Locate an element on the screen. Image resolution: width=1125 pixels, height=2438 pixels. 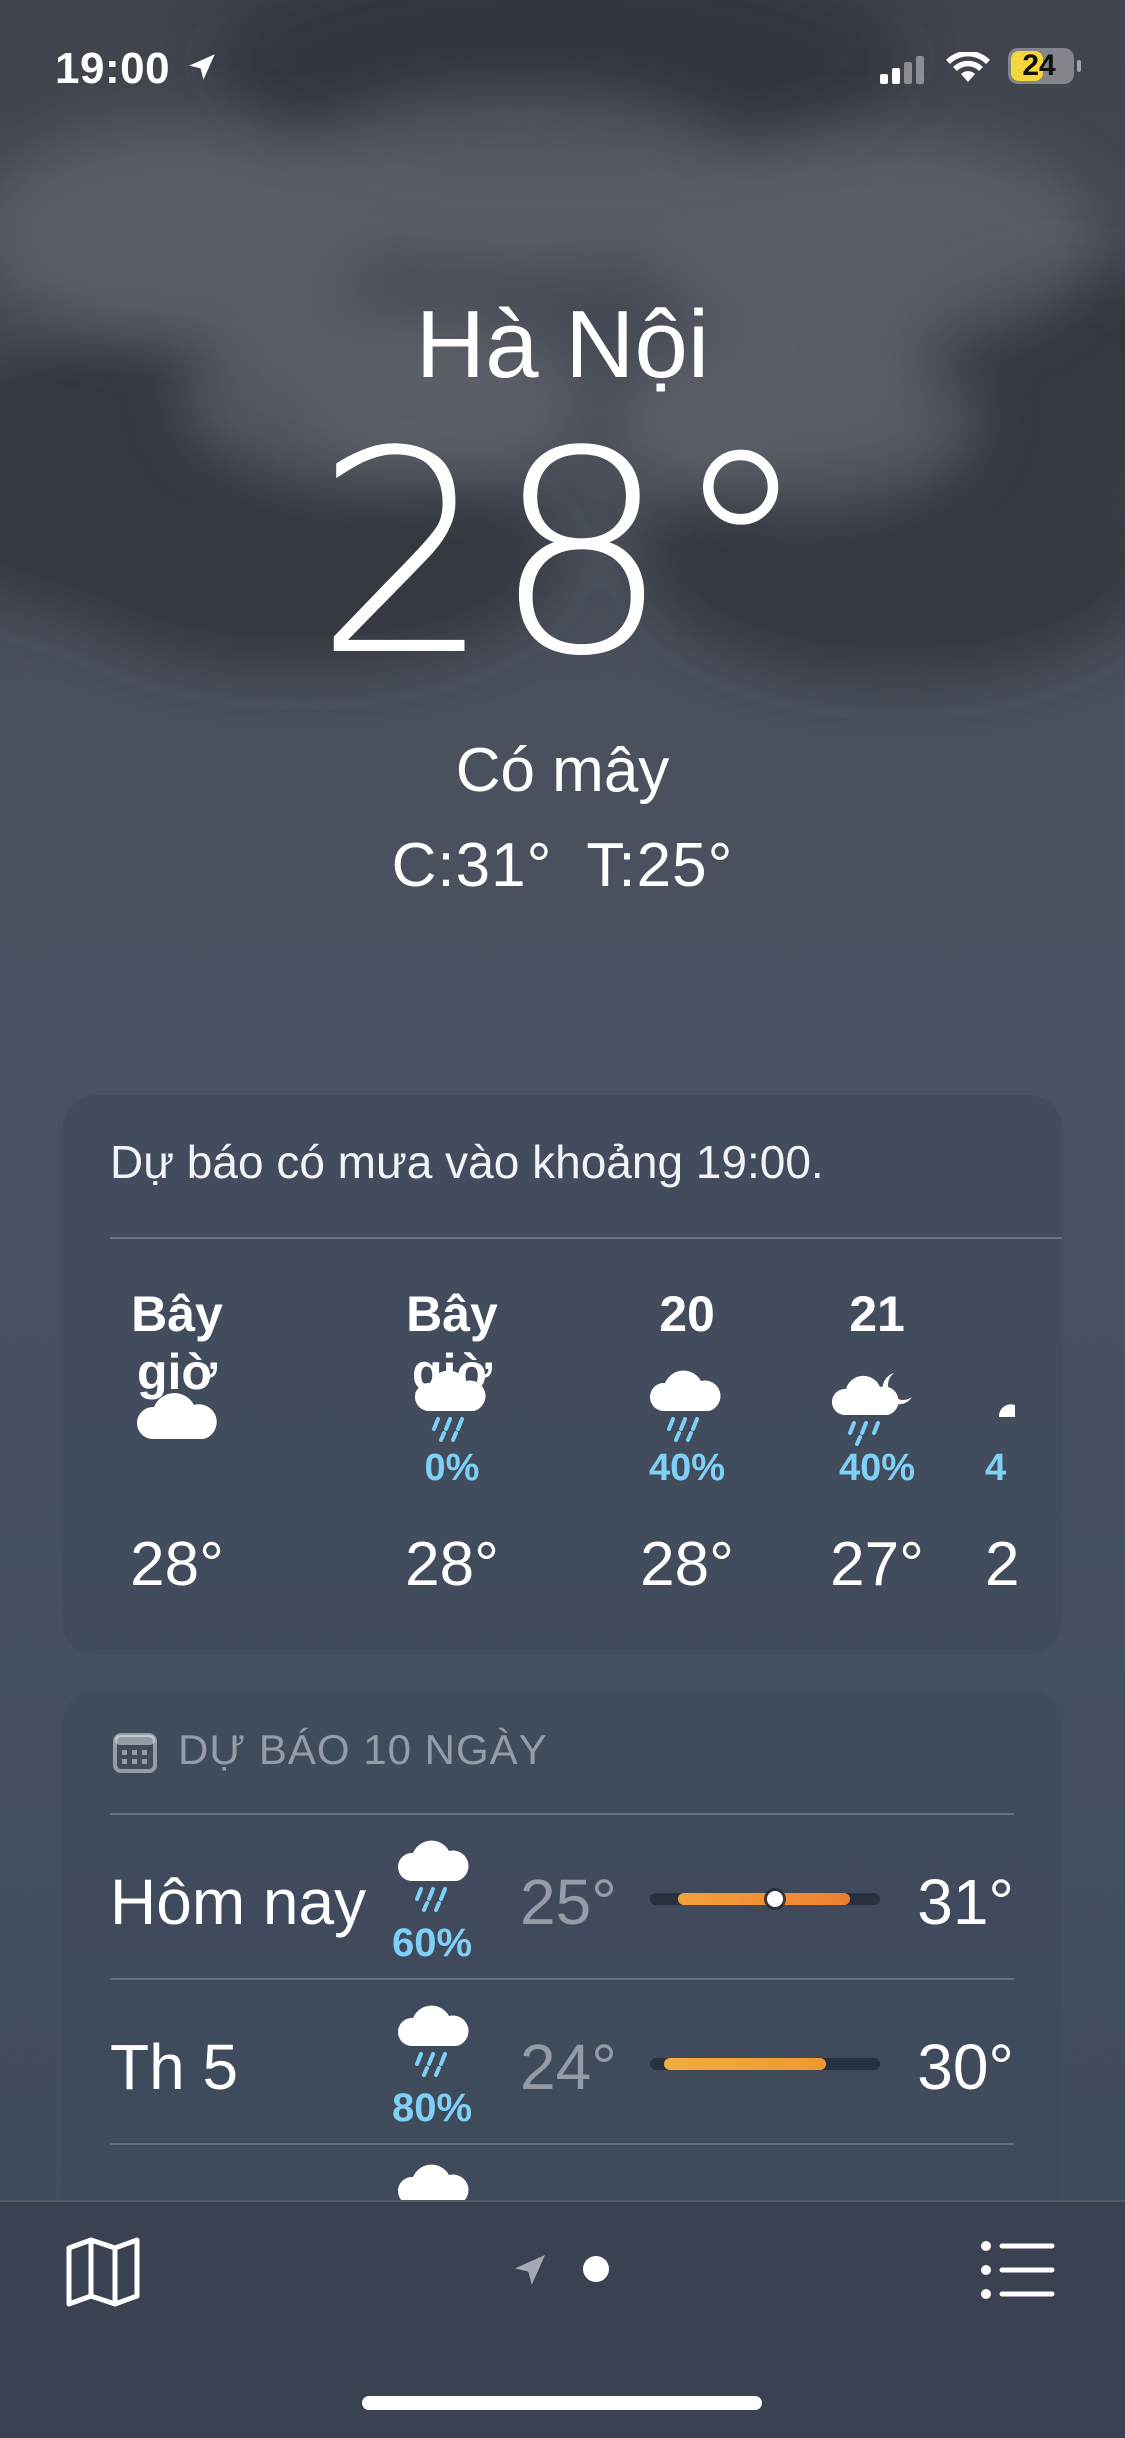
hour-item: Bây giờ 0% 28° is located at coordinates (452, 1442).